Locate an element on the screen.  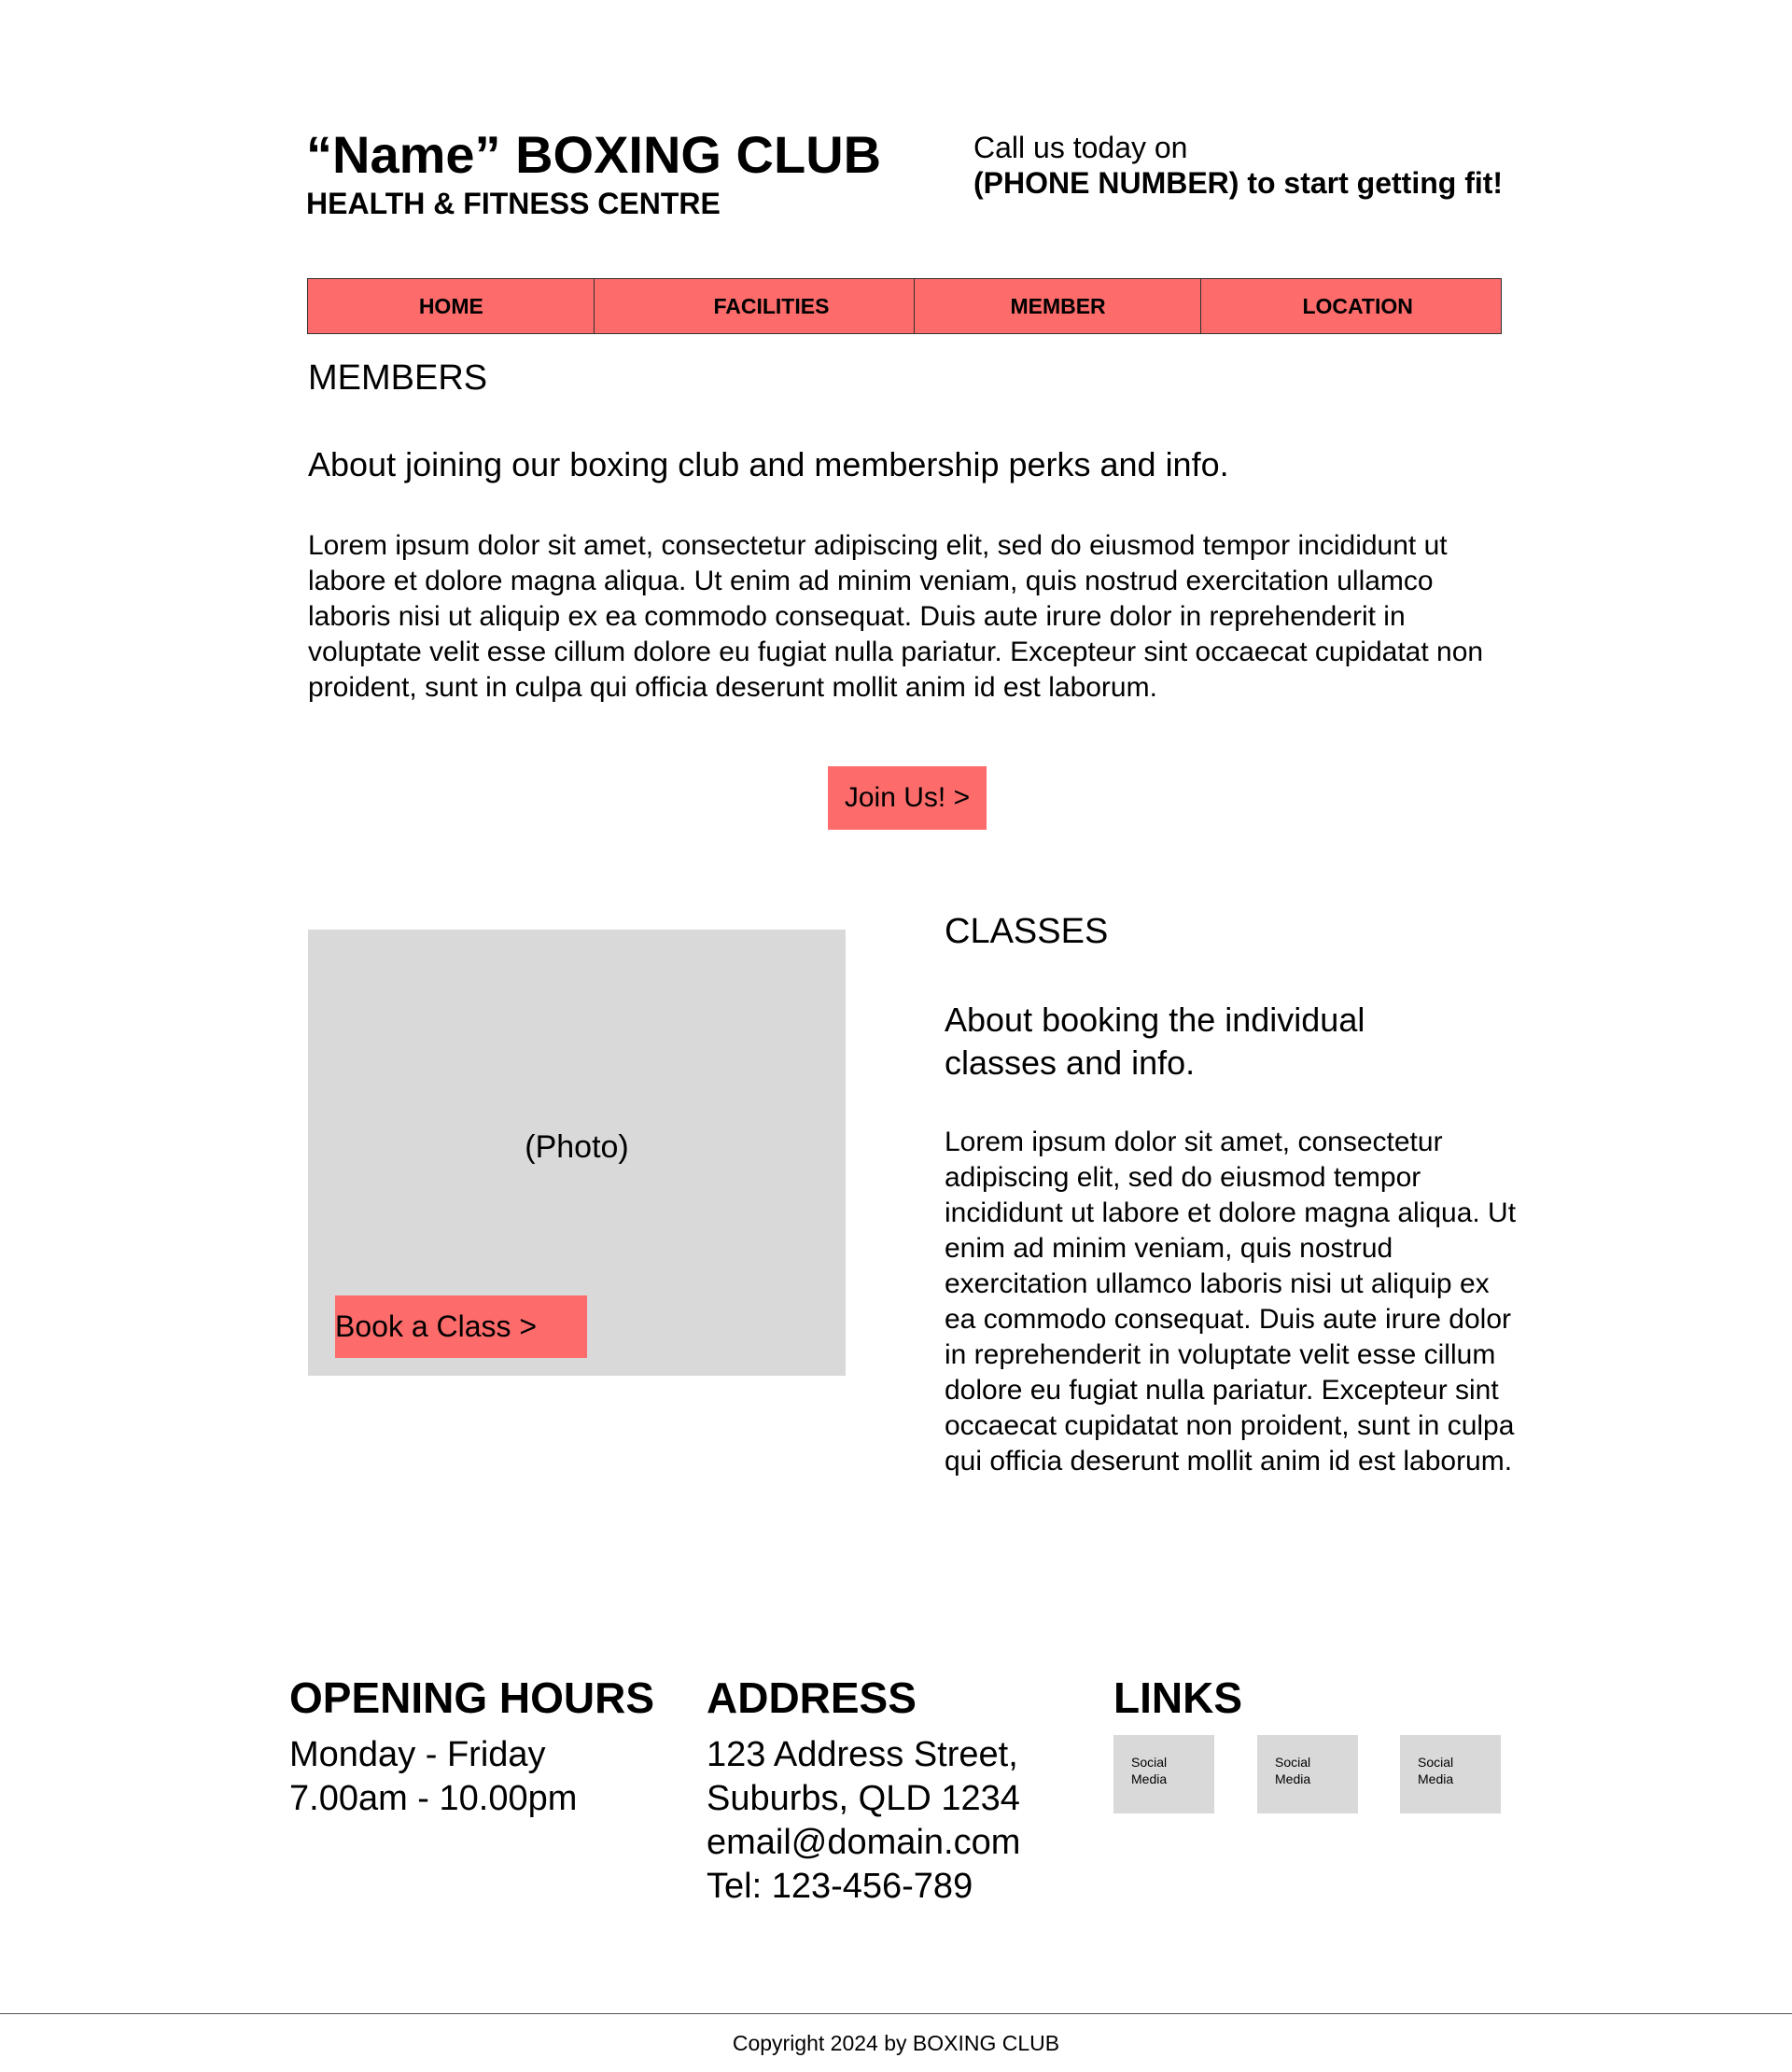
address-title: ADDRESS is located at coordinates (812, 1697).